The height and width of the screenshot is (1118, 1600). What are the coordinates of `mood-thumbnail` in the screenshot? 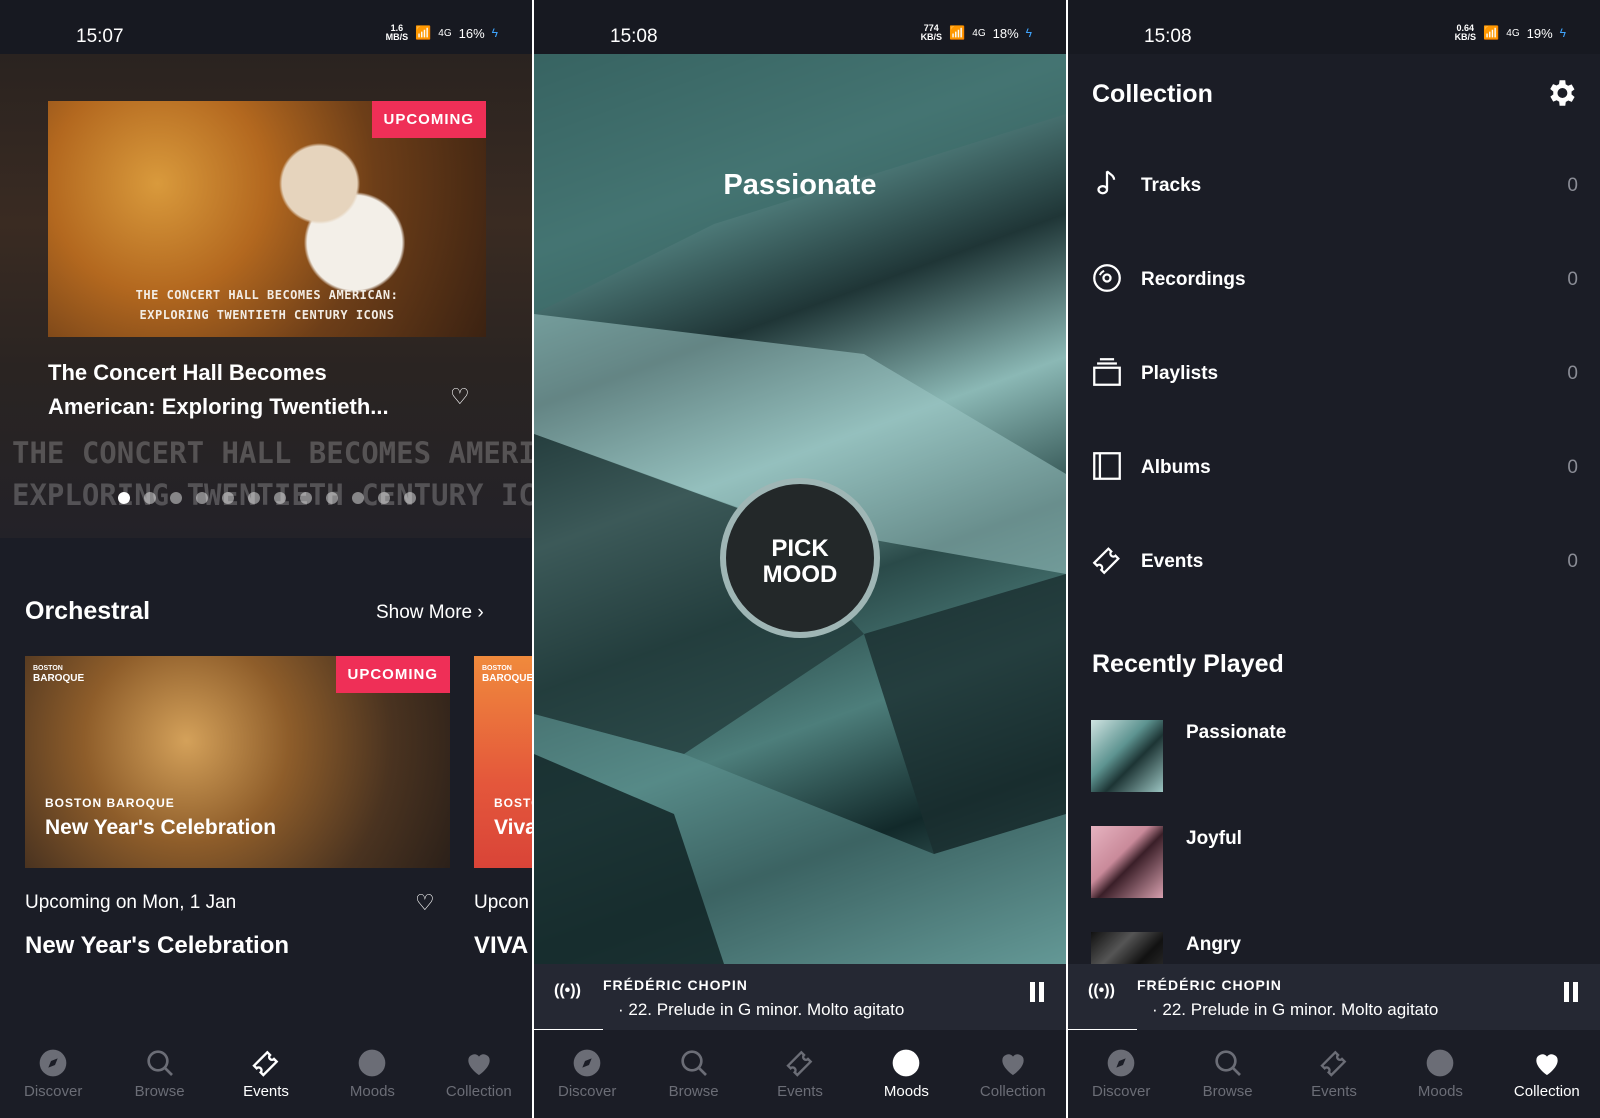 It's located at (1127, 756).